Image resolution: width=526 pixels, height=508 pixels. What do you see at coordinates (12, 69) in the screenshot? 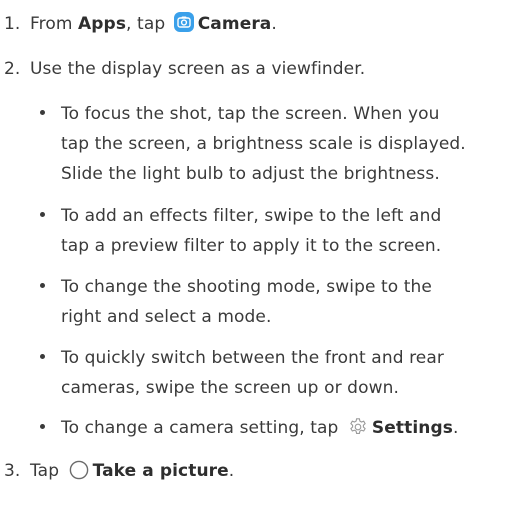
I see `step-number: 2.` at bounding box center [12, 69].